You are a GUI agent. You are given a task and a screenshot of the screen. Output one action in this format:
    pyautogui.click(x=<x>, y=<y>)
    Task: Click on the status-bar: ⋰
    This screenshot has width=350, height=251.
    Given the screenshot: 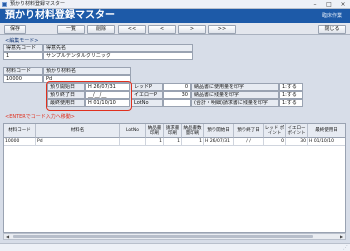 What is the action you would take?
    pyautogui.click(x=175, y=247)
    